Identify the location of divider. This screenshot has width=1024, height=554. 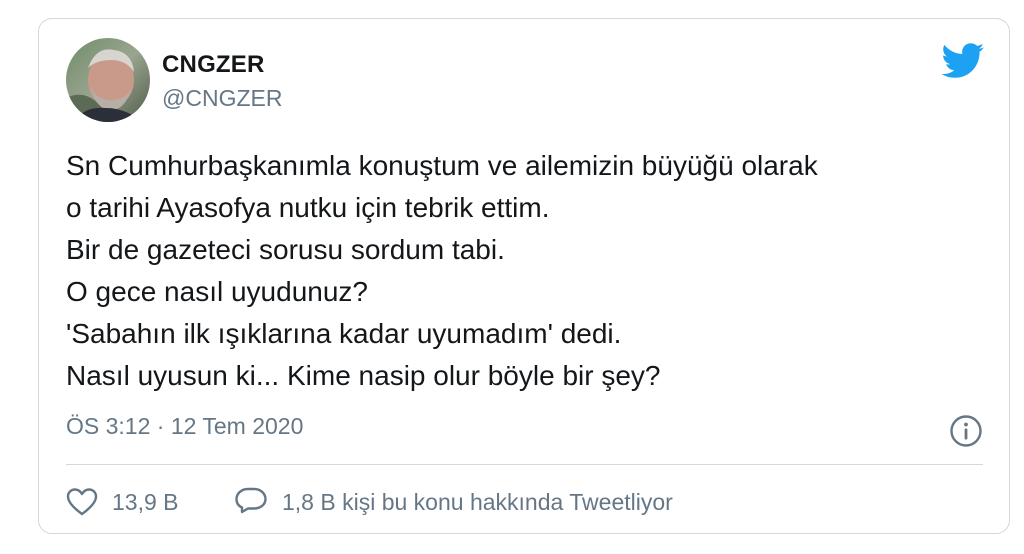
(524, 464).